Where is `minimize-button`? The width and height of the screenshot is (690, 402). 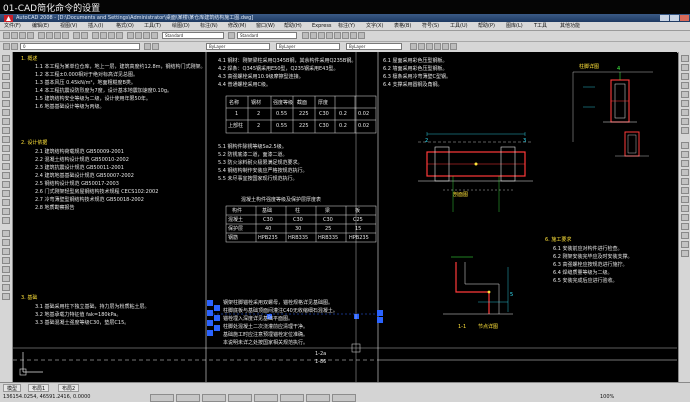 minimize-button is located at coordinates (664, 18).